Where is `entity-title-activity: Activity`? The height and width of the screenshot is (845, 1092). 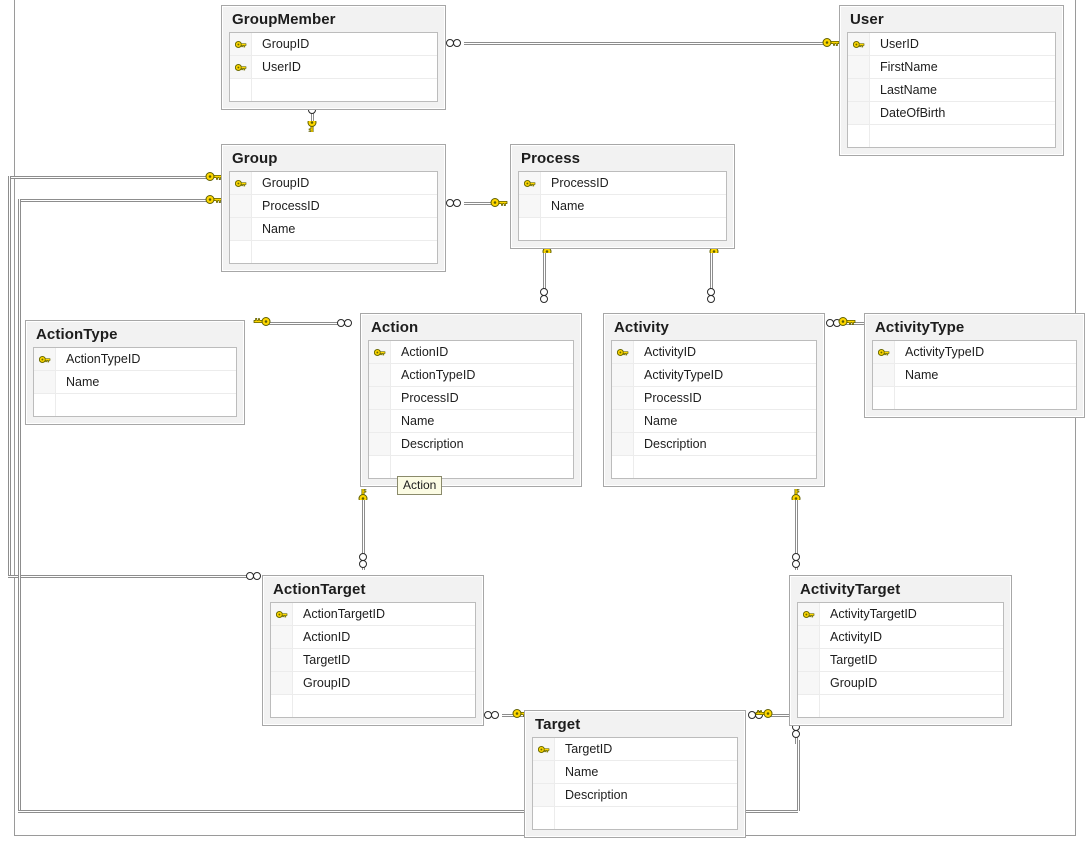 entity-title-activity: Activity is located at coordinates (641, 327).